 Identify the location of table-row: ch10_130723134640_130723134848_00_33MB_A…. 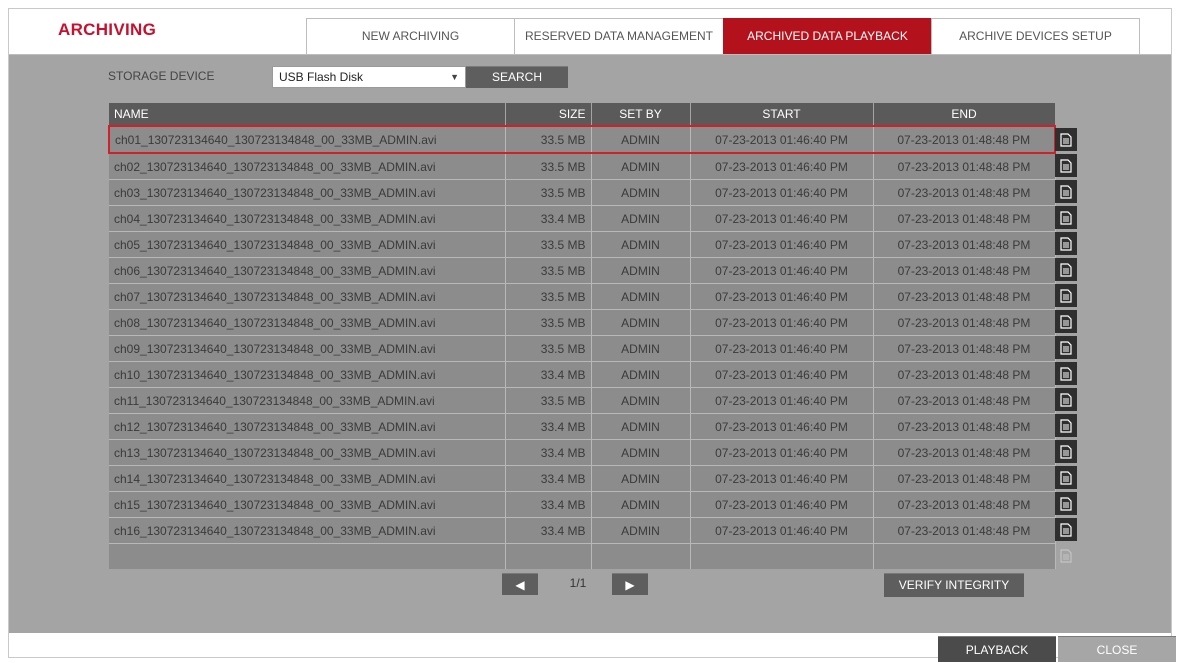
(582, 374).